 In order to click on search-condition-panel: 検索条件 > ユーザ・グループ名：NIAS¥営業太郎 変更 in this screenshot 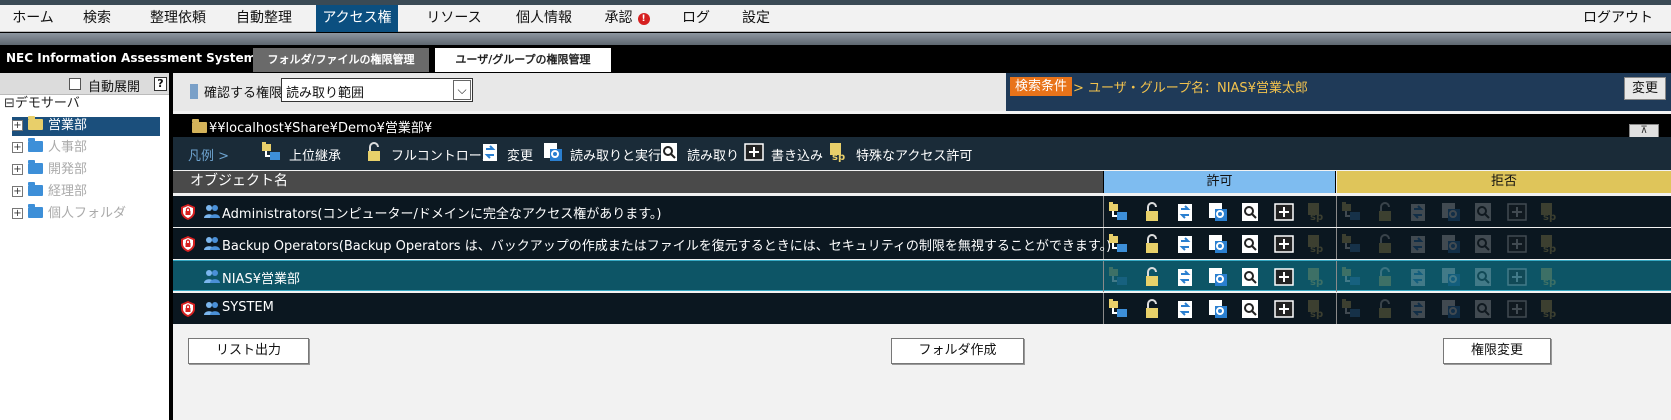, I will do `click(1338, 92)`.